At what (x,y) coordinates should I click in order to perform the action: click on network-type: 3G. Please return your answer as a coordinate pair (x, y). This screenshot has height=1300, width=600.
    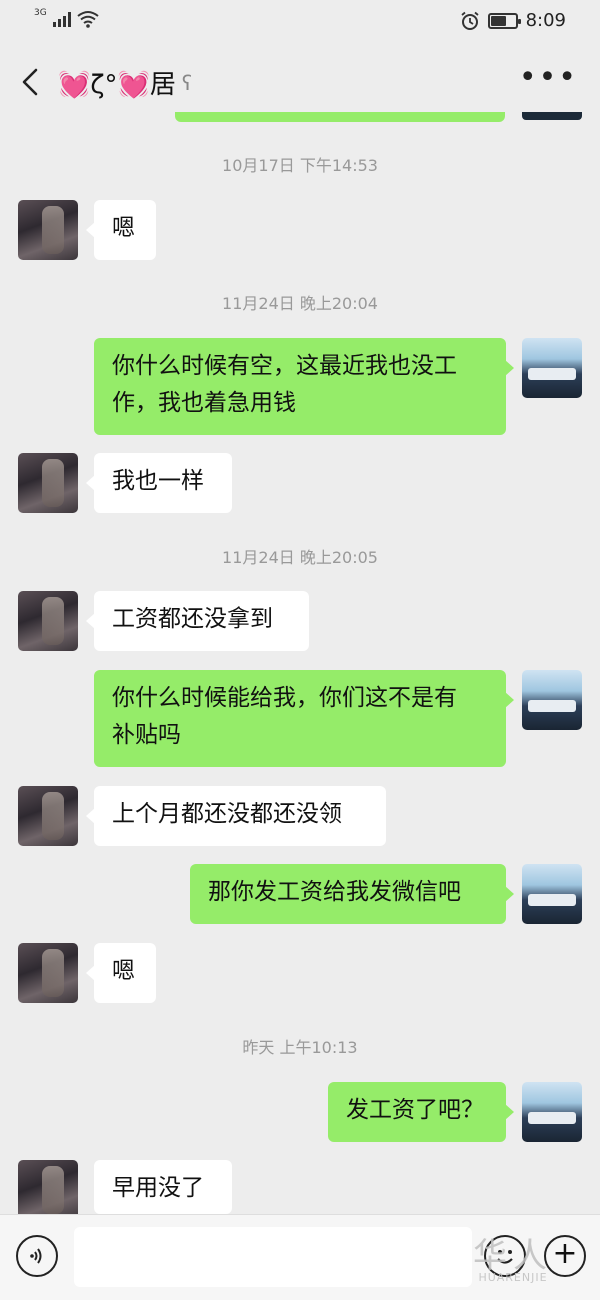
    Looking at the image, I should click on (40, 13).